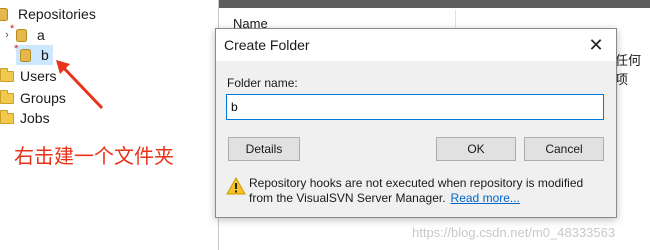 The width and height of the screenshot is (650, 250). What do you see at coordinates (564, 149) in the screenshot?
I see `cancel-button: Cancel` at bounding box center [564, 149].